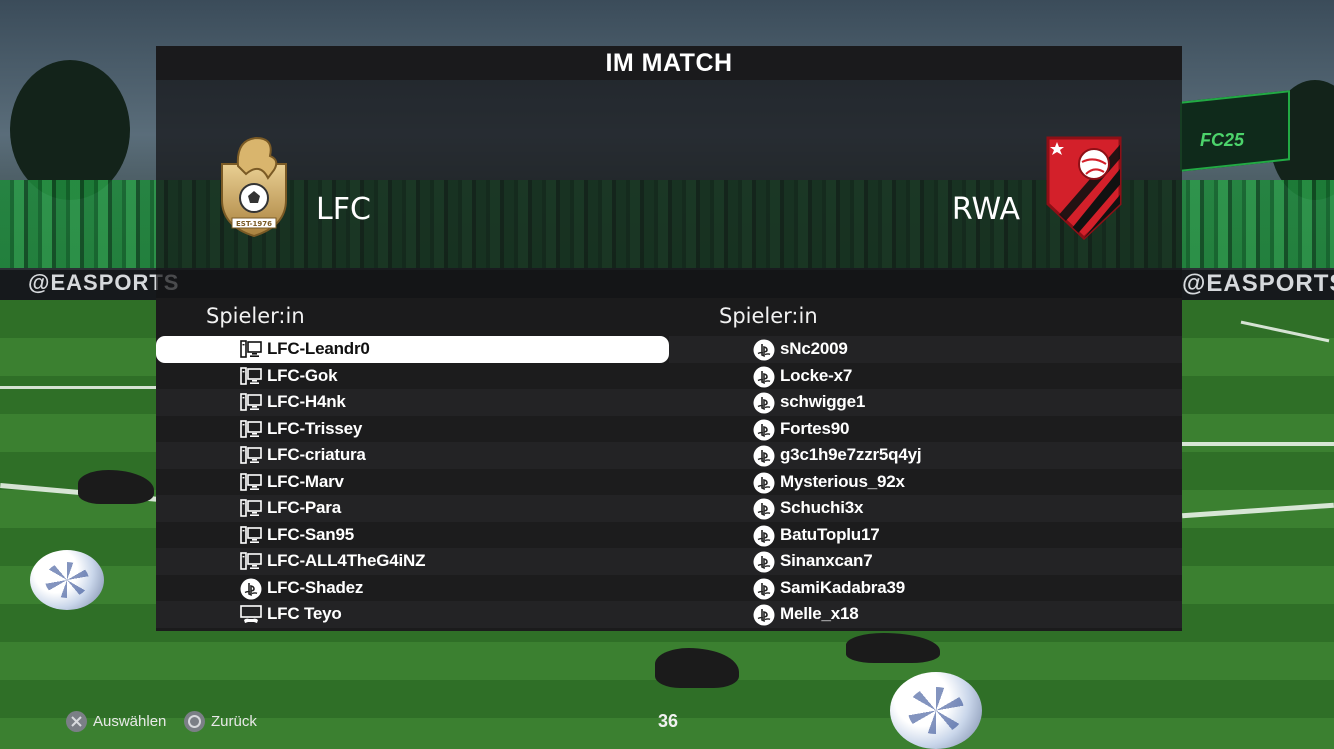 The width and height of the screenshot is (1334, 749). Describe the element at coordinates (925, 375) in the screenshot. I see `player-row: Locke-x7` at that location.